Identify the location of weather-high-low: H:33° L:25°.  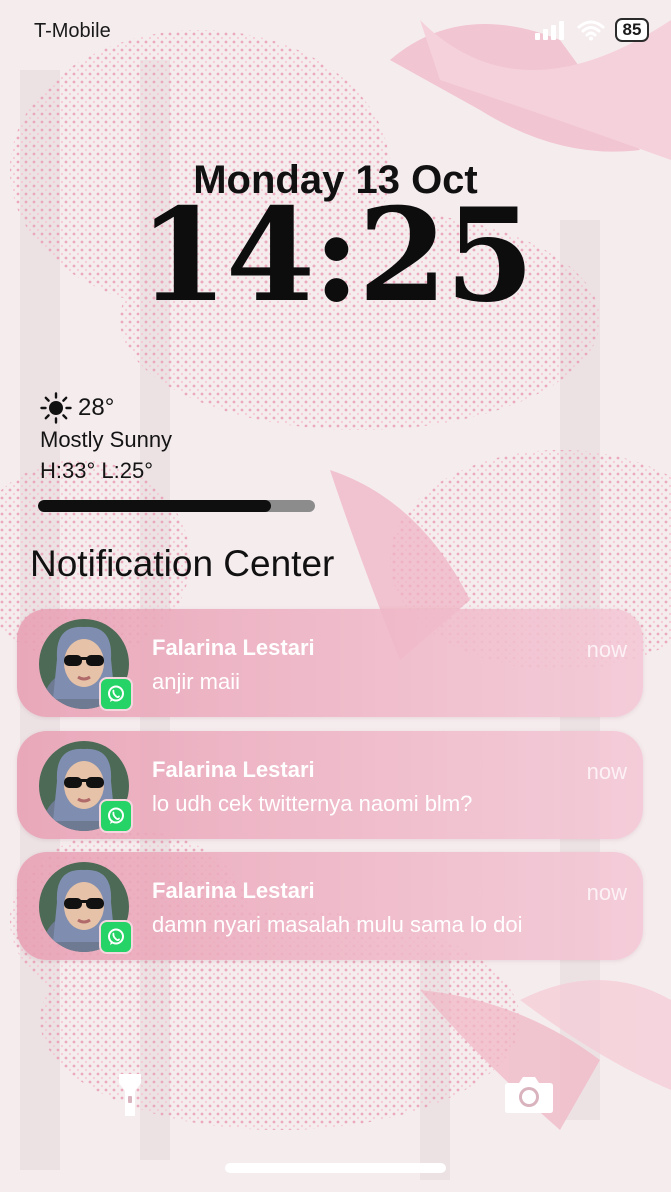
(96, 470).